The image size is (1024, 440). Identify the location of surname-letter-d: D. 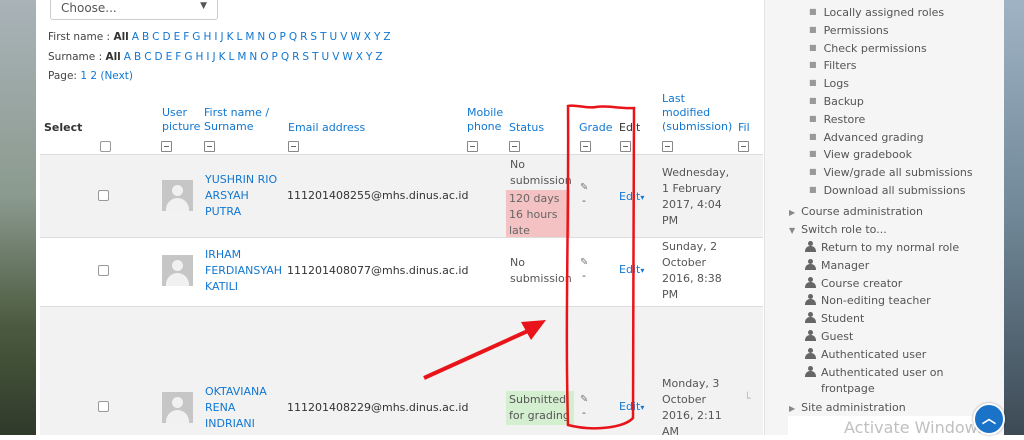
(159, 57).